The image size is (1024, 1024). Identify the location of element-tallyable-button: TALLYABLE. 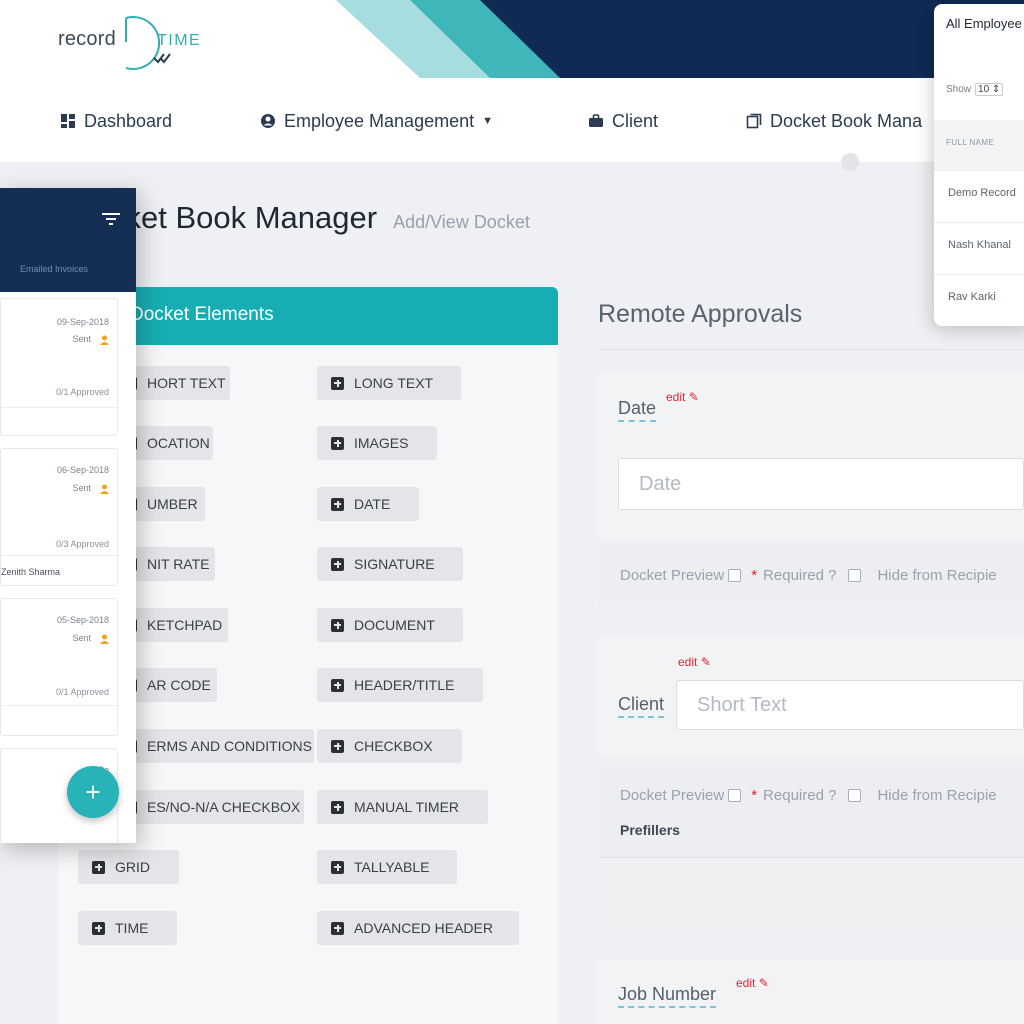
(387, 867).